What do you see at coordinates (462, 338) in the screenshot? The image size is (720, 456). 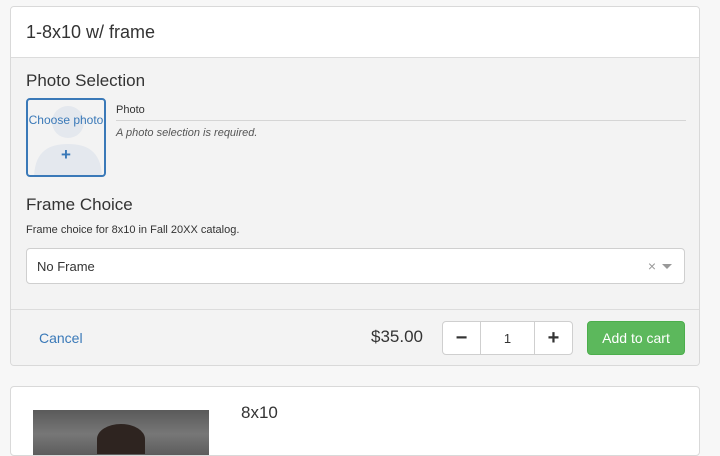 I see `decrease-quantity-button: −` at bounding box center [462, 338].